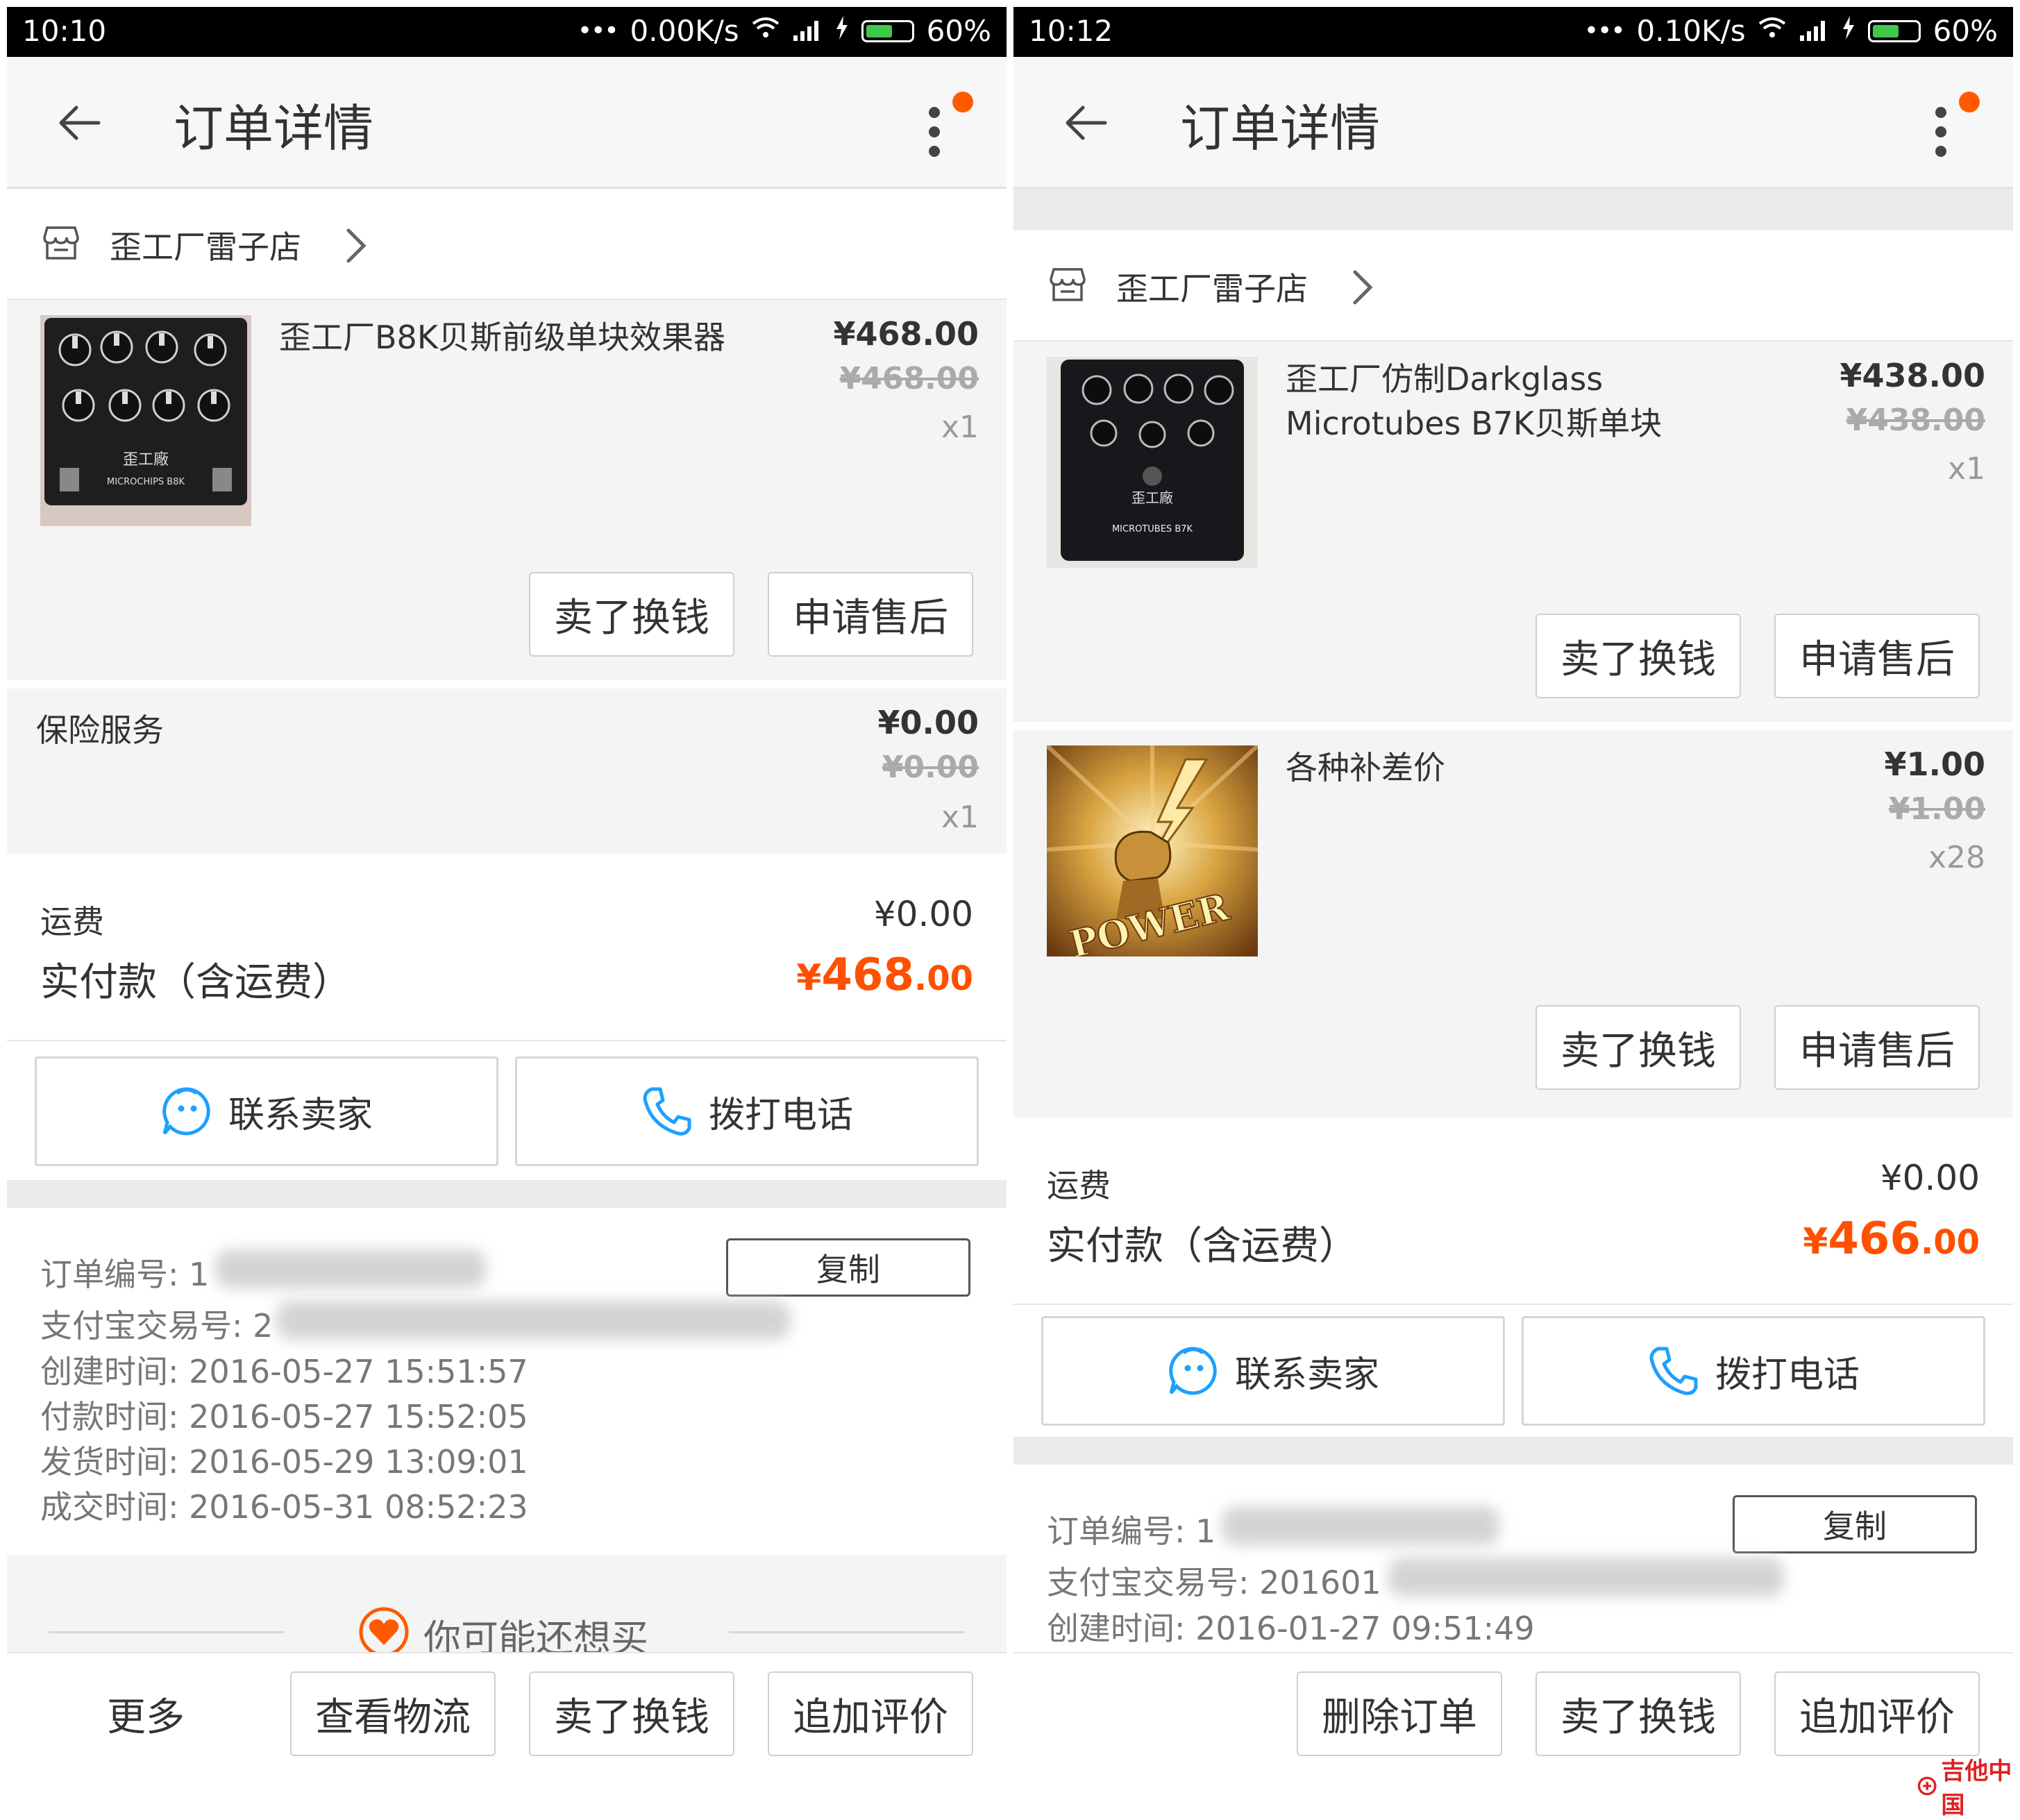 The width and height of the screenshot is (2020, 1820). Describe the element at coordinates (535, 1634) in the screenshot. I see `recommend-title: 你可能还想买` at that location.